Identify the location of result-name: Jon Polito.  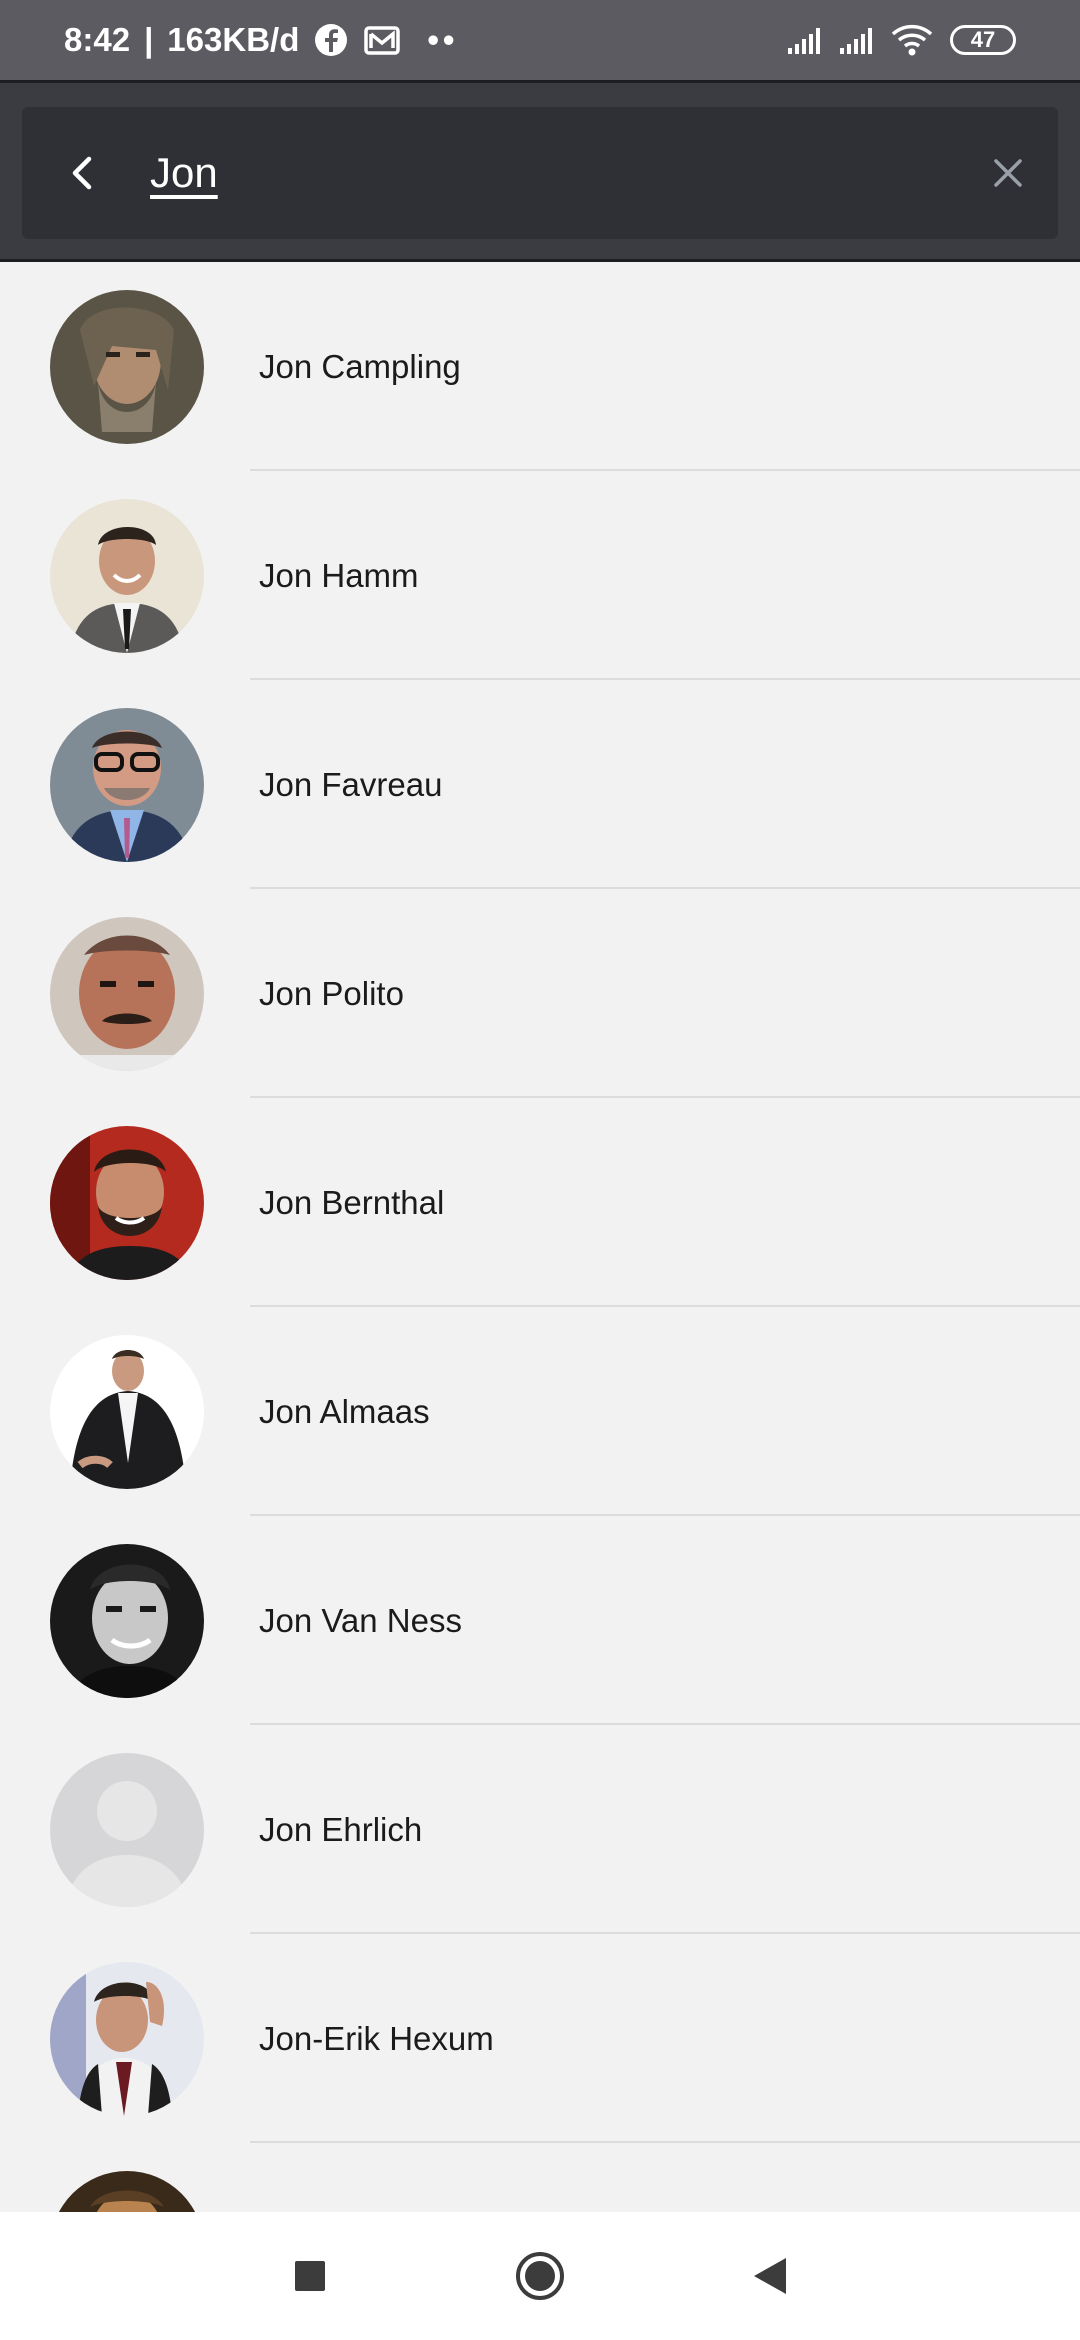
(331, 993).